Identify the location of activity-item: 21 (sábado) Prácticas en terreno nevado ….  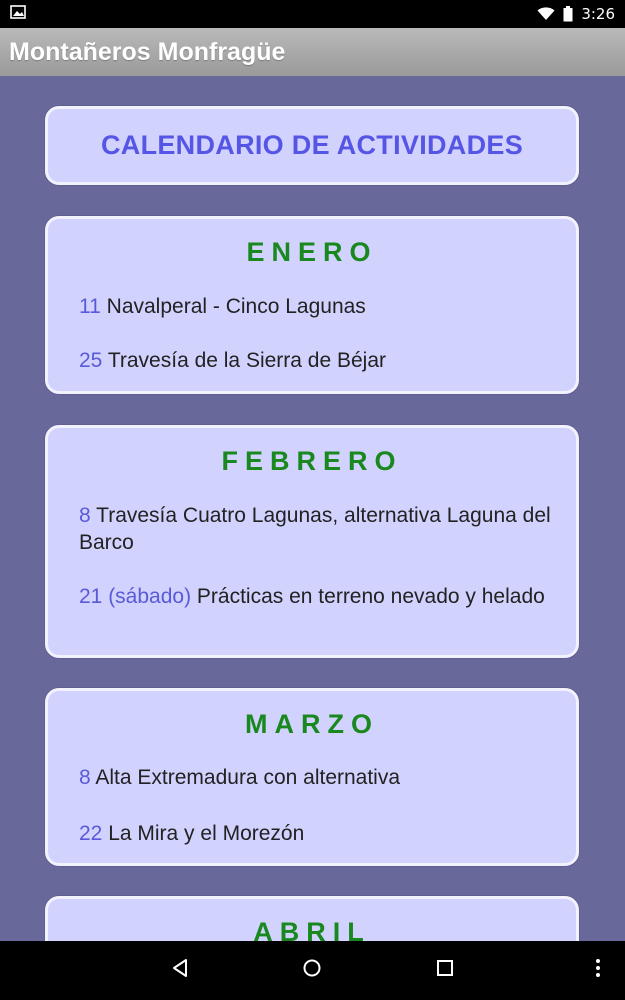
(317, 596).